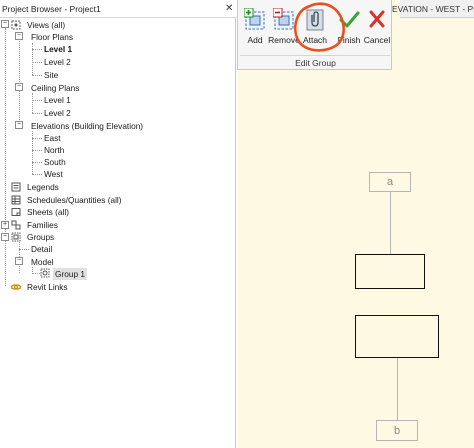 The width and height of the screenshot is (474, 448). Describe the element at coordinates (390, 182) in the screenshot. I see `grid-tag-a: a` at that location.